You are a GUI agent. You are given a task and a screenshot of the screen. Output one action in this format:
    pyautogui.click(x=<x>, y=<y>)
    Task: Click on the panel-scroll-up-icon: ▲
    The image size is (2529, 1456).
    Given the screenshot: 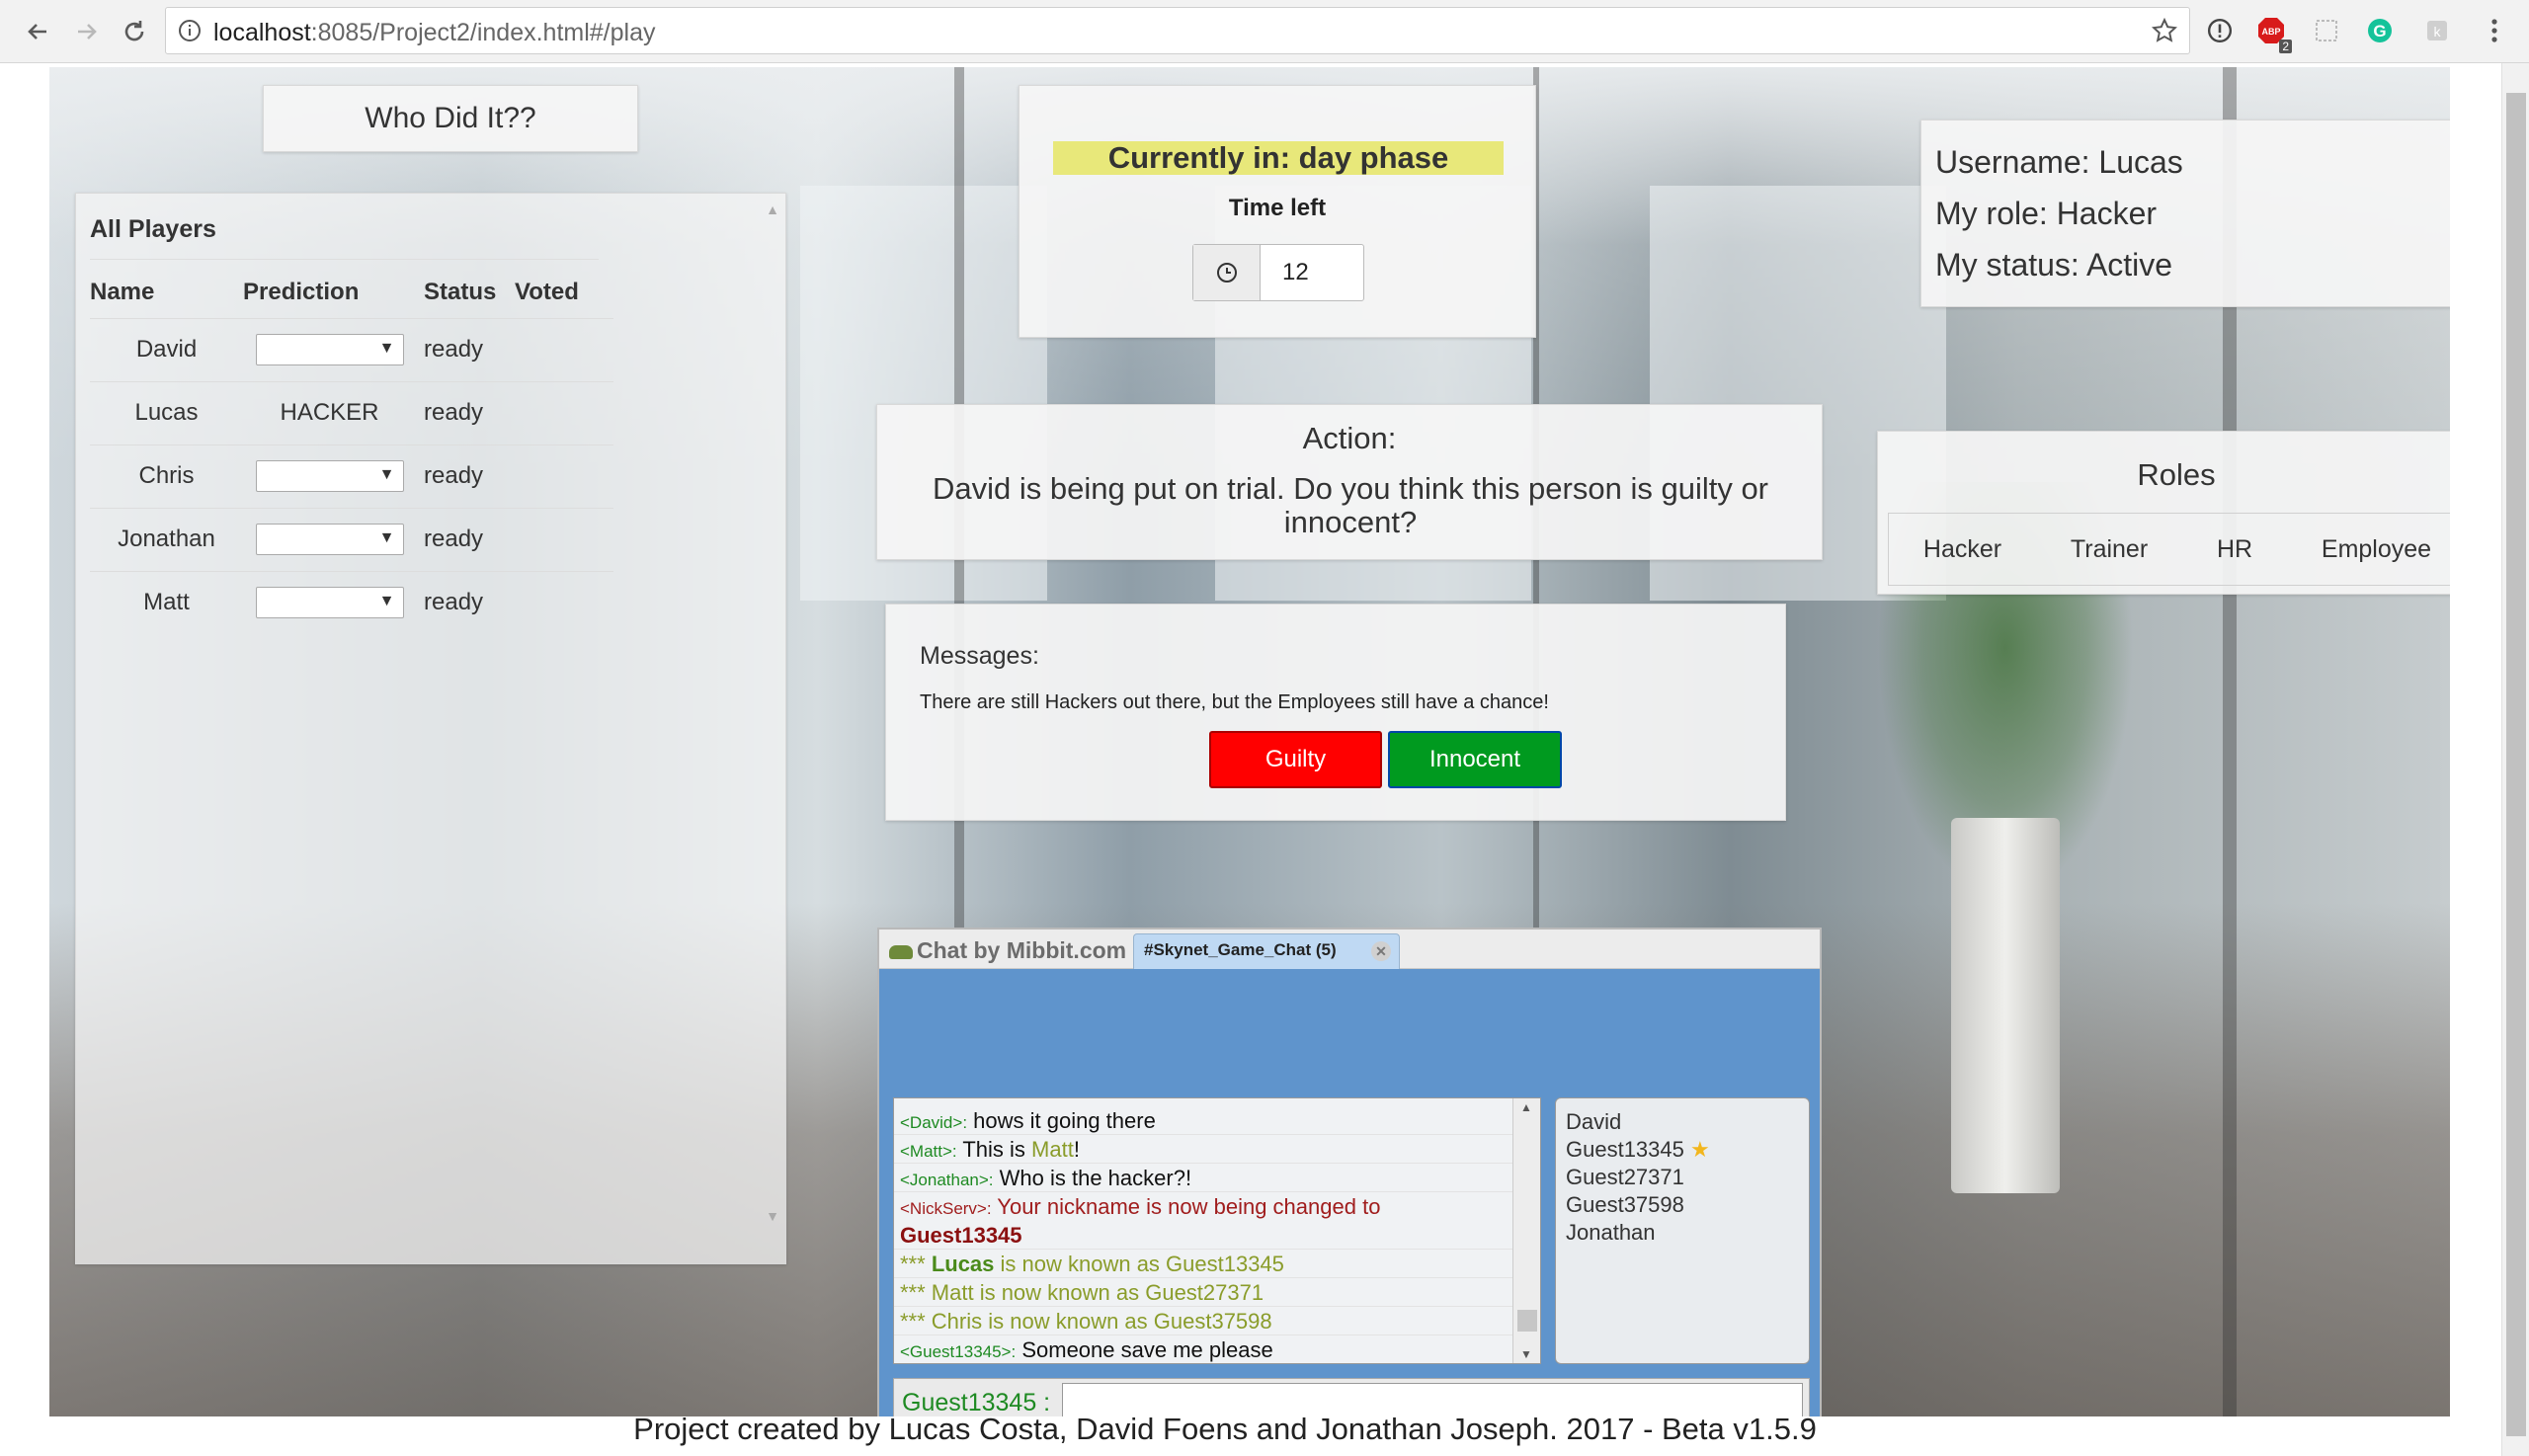 What is the action you would take?
    pyautogui.click(x=772, y=209)
    